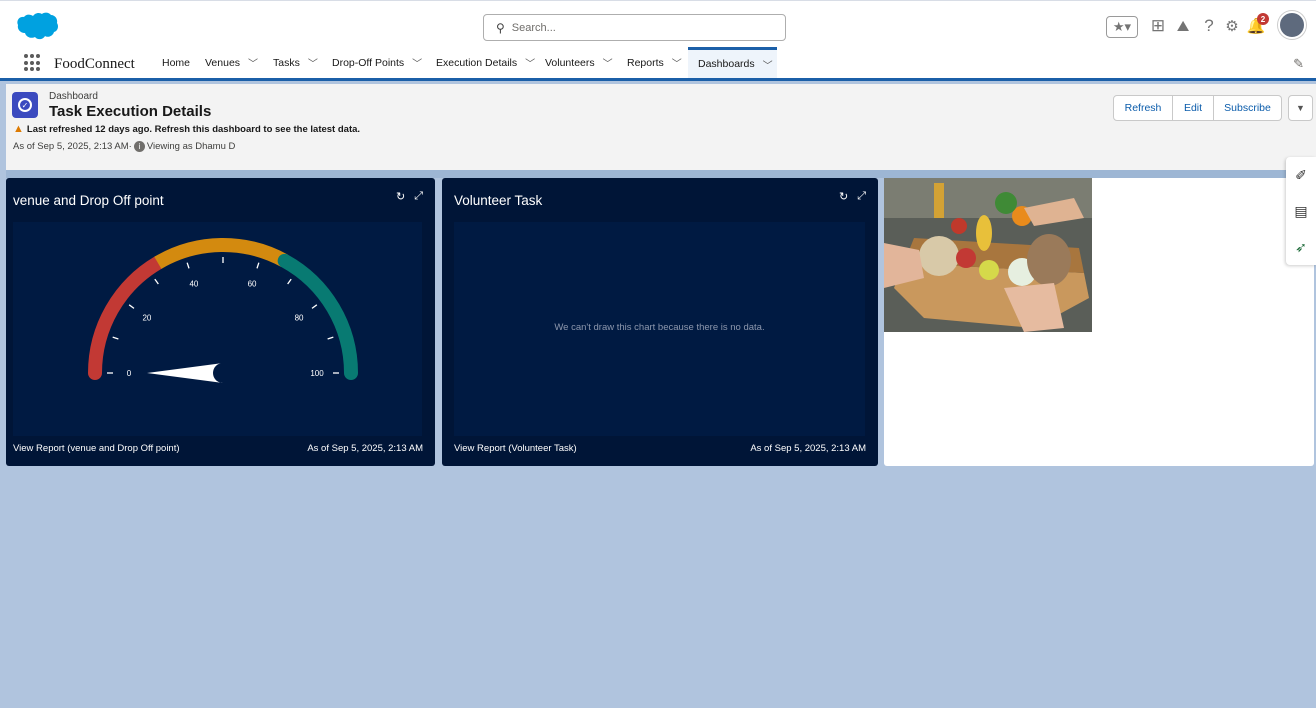 This screenshot has height=708, width=1316. What do you see at coordinates (193, 284) in the screenshot?
I see `gauge-tick-label: 40` at bounding box center [193, 284].